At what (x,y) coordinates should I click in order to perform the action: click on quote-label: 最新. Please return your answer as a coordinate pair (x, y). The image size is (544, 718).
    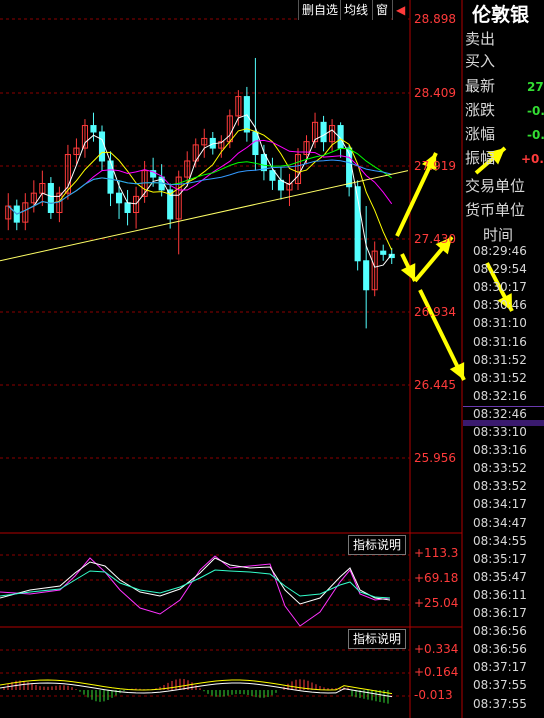
    Looking at the image, I should click on (480, 86).